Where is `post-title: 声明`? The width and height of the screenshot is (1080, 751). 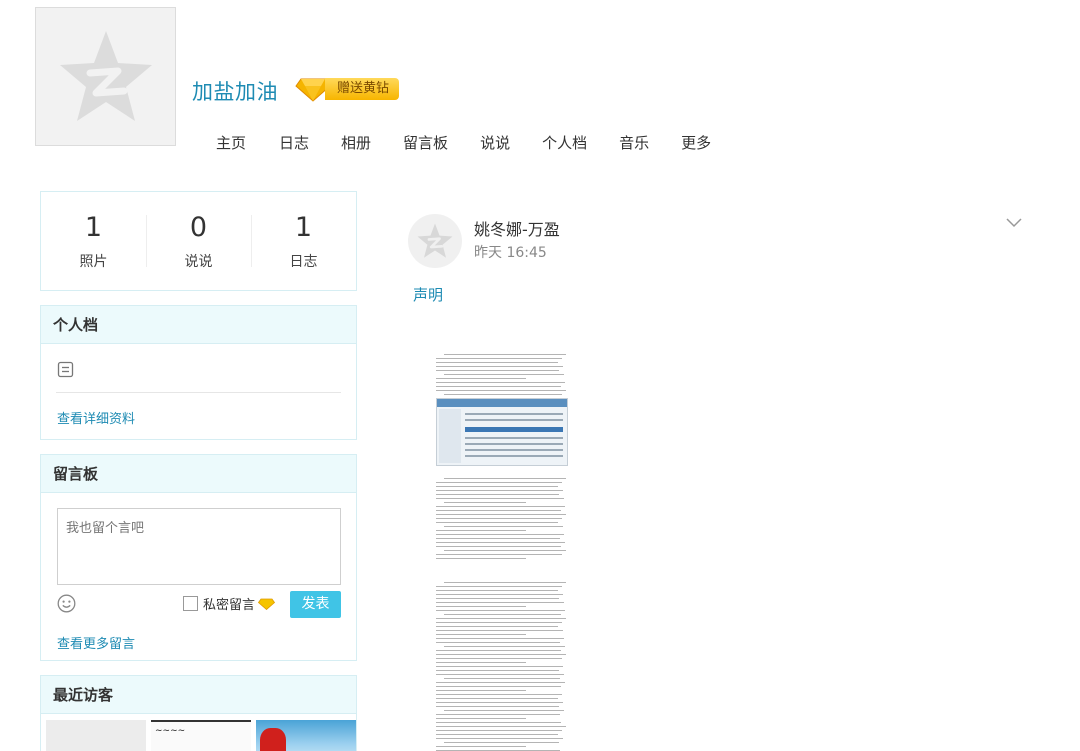 post-title: 声明 is located at coordinates (428, 294).